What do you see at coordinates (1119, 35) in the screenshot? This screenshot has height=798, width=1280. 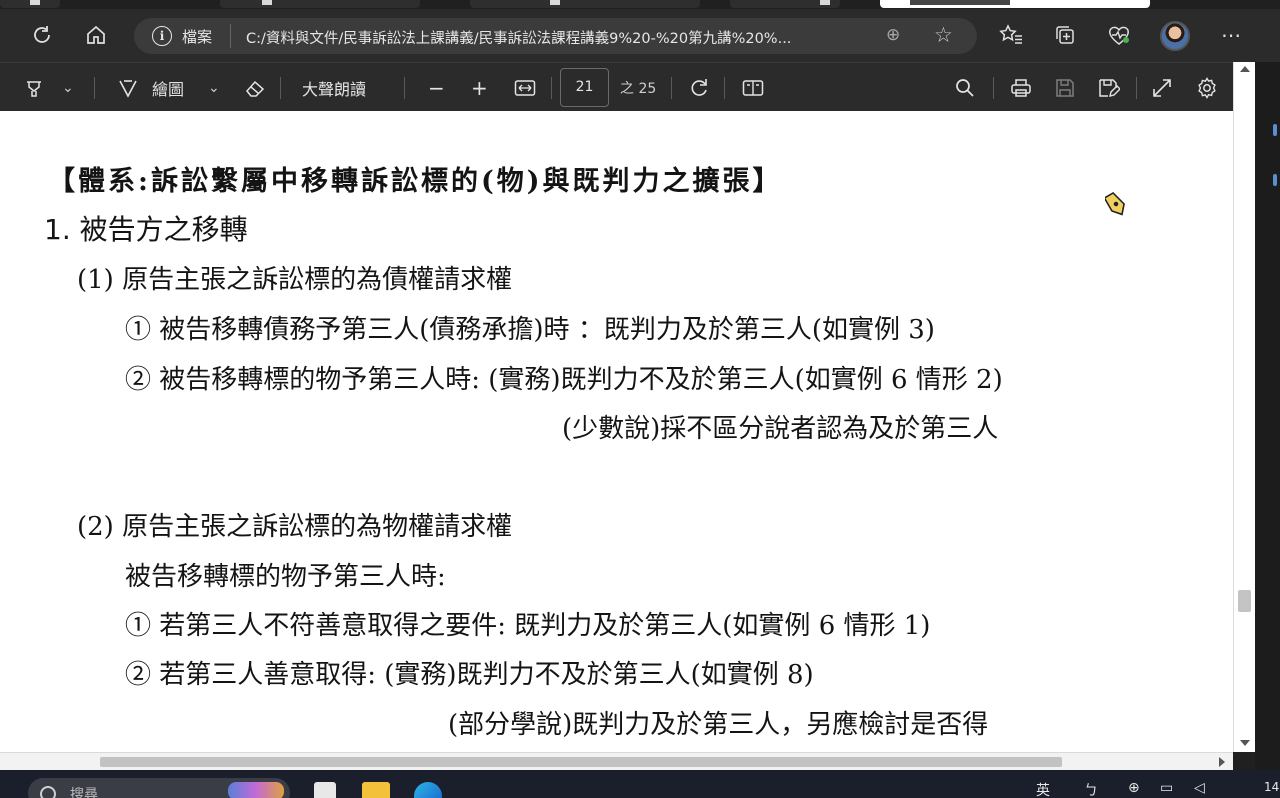 I see `browser-essentials-icon` at bounding box center [1119, 35].